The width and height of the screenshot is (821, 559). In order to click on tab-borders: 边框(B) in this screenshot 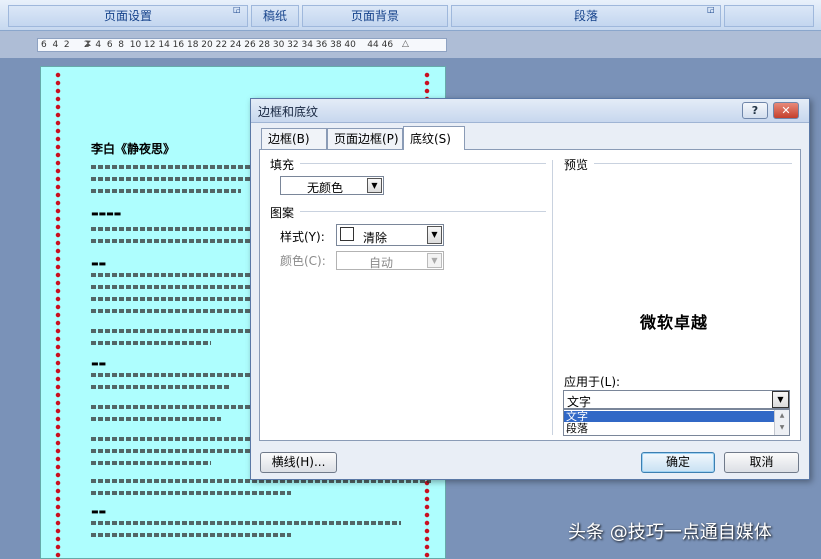, I will do `click(294, 139)`.